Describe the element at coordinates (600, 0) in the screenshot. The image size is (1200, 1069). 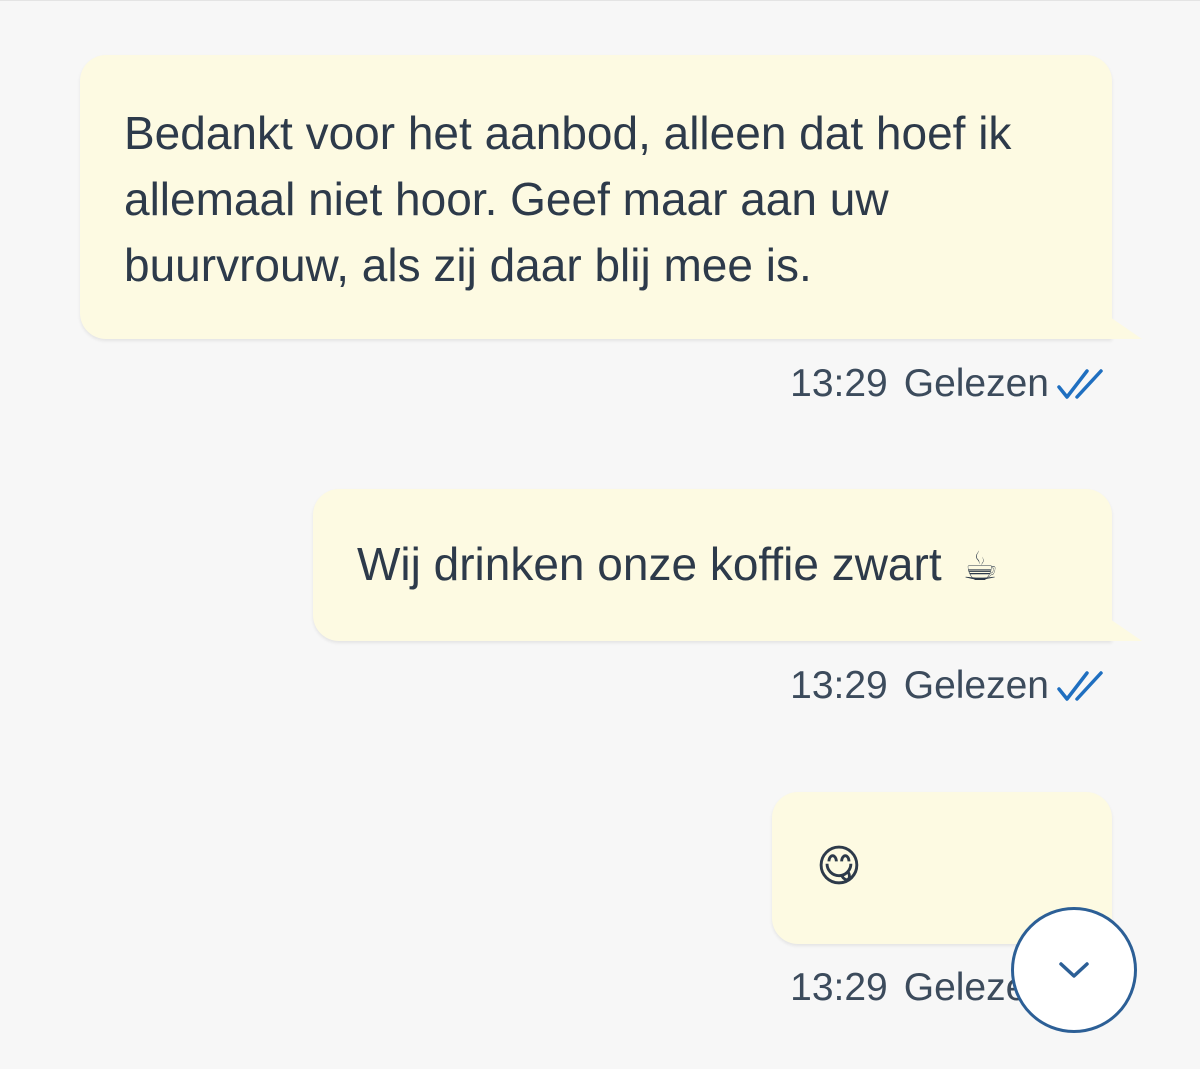
I see `divider` at that location.